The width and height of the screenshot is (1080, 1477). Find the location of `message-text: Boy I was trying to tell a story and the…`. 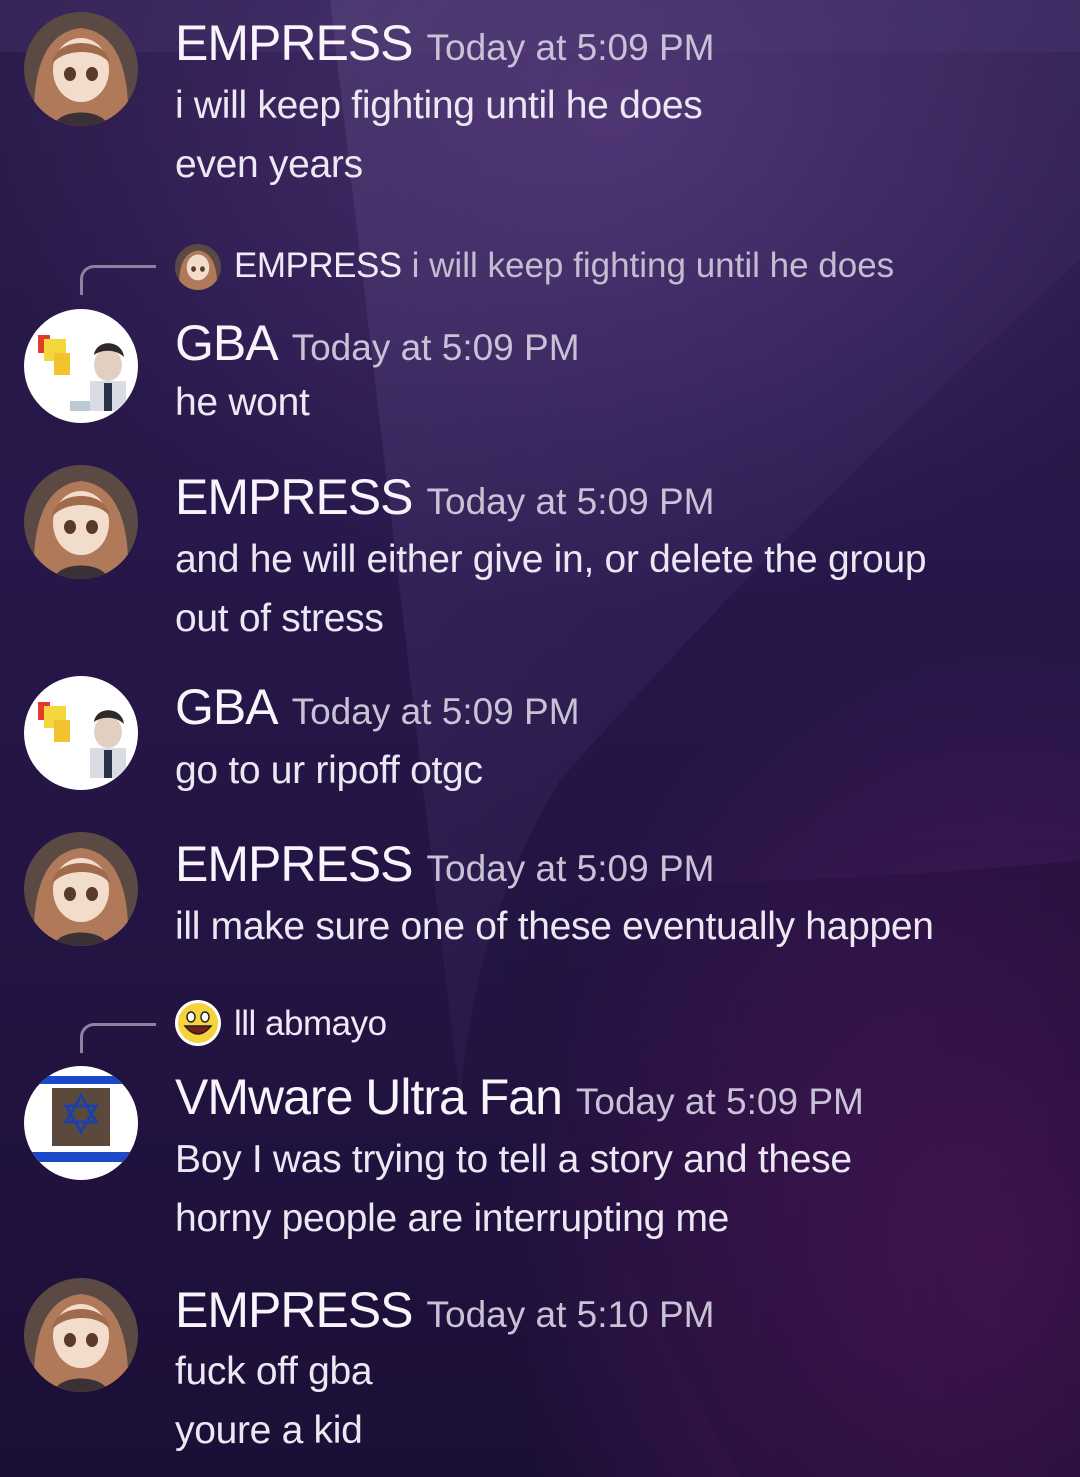

message-text: Boy I was trying to tell a story and the… is located at coordinates (513, 1159).